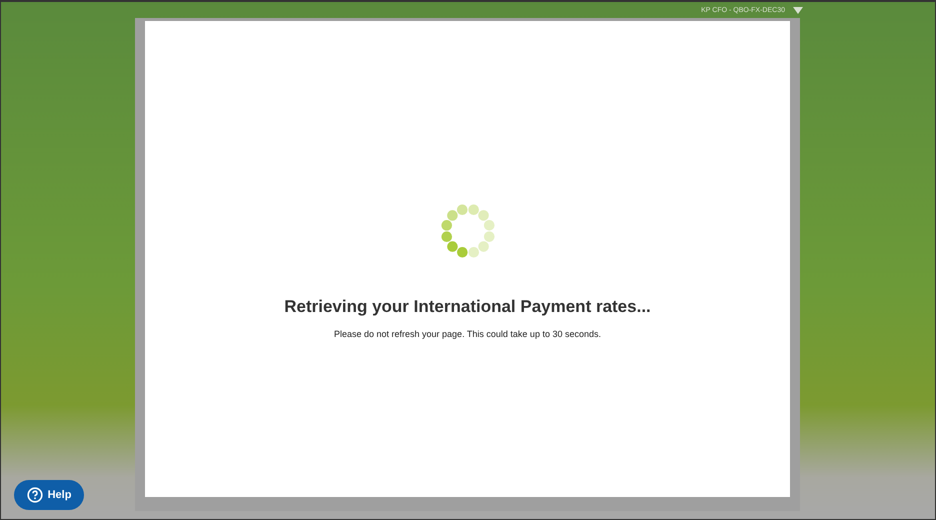 This screenshot has height=520, width=936. I want to click on help-button: Help, so click(49, 495).